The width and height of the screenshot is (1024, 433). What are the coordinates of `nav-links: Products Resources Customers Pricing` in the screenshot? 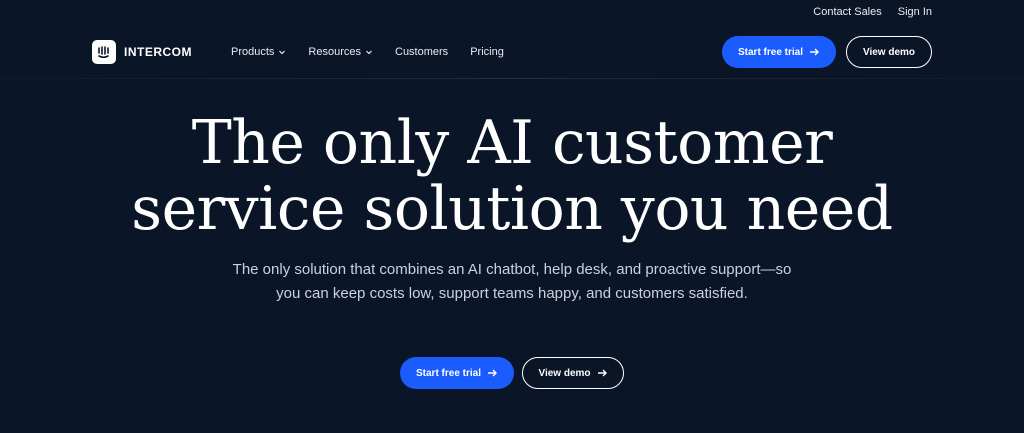 It's located at (367, 52).